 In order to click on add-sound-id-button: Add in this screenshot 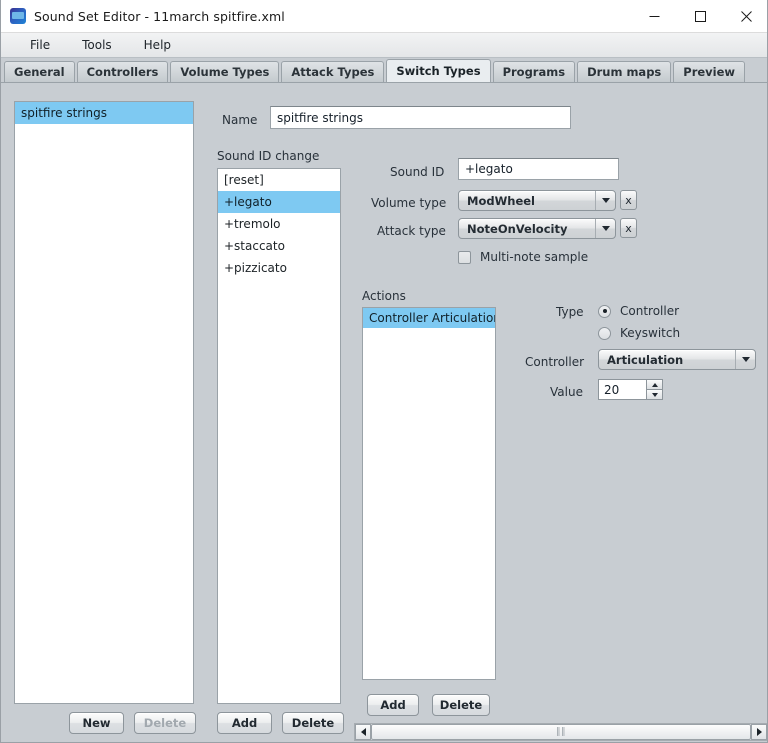, I will do `click(244, 723)`.